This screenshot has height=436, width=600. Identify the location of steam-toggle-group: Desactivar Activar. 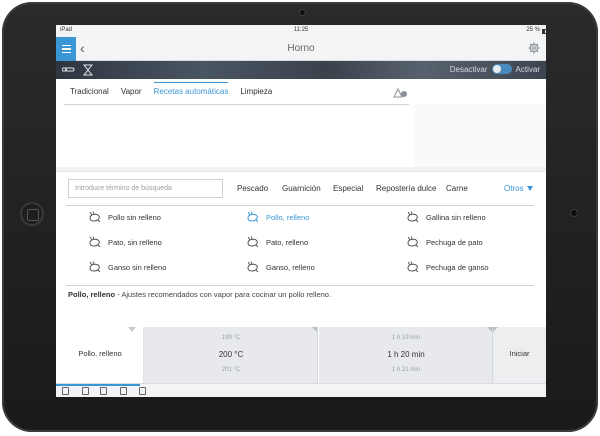
(495, 69).